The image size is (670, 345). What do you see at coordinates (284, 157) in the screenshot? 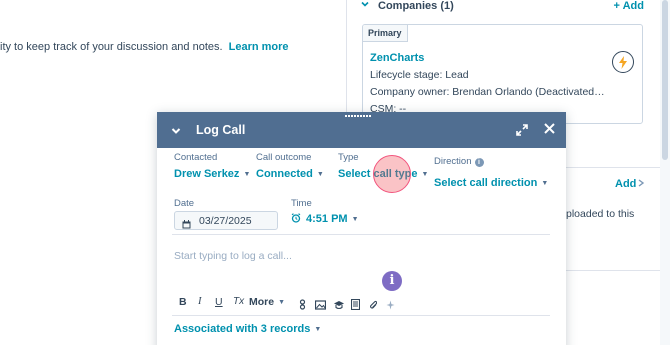
I see `call-outcome-label: Call outcome` at bounding box center [284, 157].